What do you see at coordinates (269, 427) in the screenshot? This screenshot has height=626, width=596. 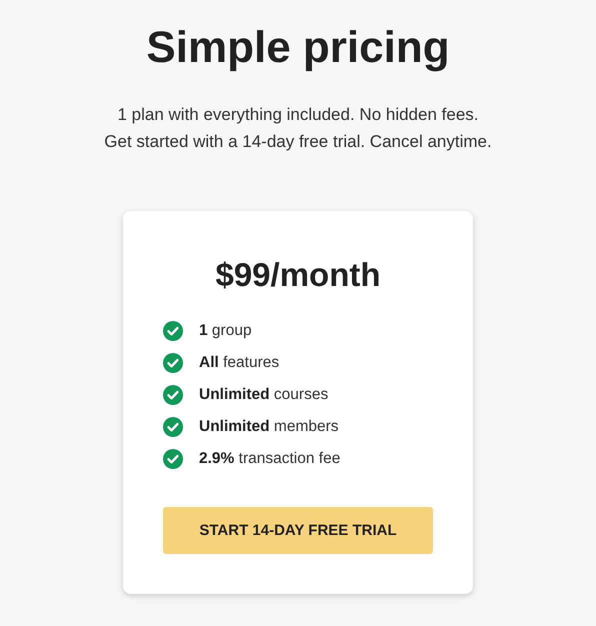 I see `feature-text: Unlimited members` at bounding box center [269, 427].